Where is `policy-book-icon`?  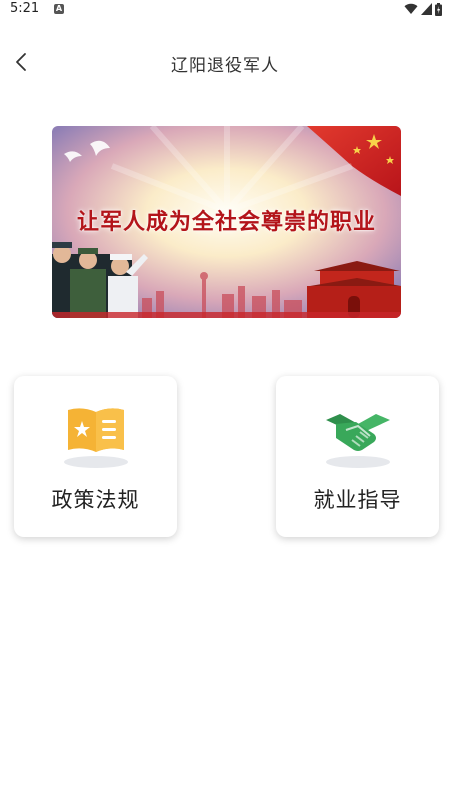
policy-book-icon is located at coordinates (96, 436).